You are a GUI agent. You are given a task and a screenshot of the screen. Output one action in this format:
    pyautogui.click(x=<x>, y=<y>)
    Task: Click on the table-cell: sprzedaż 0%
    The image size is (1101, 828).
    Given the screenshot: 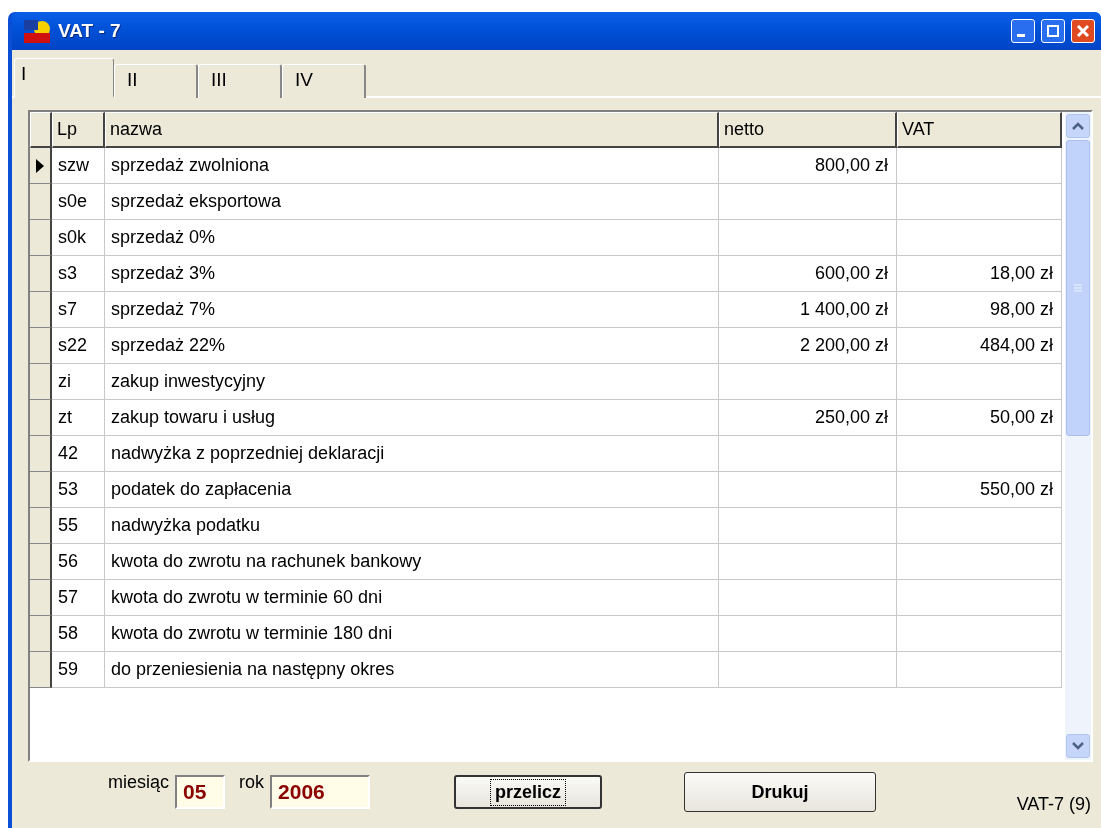 What is the action you would take?
    pyautogui.click(x=412, y=238)
    